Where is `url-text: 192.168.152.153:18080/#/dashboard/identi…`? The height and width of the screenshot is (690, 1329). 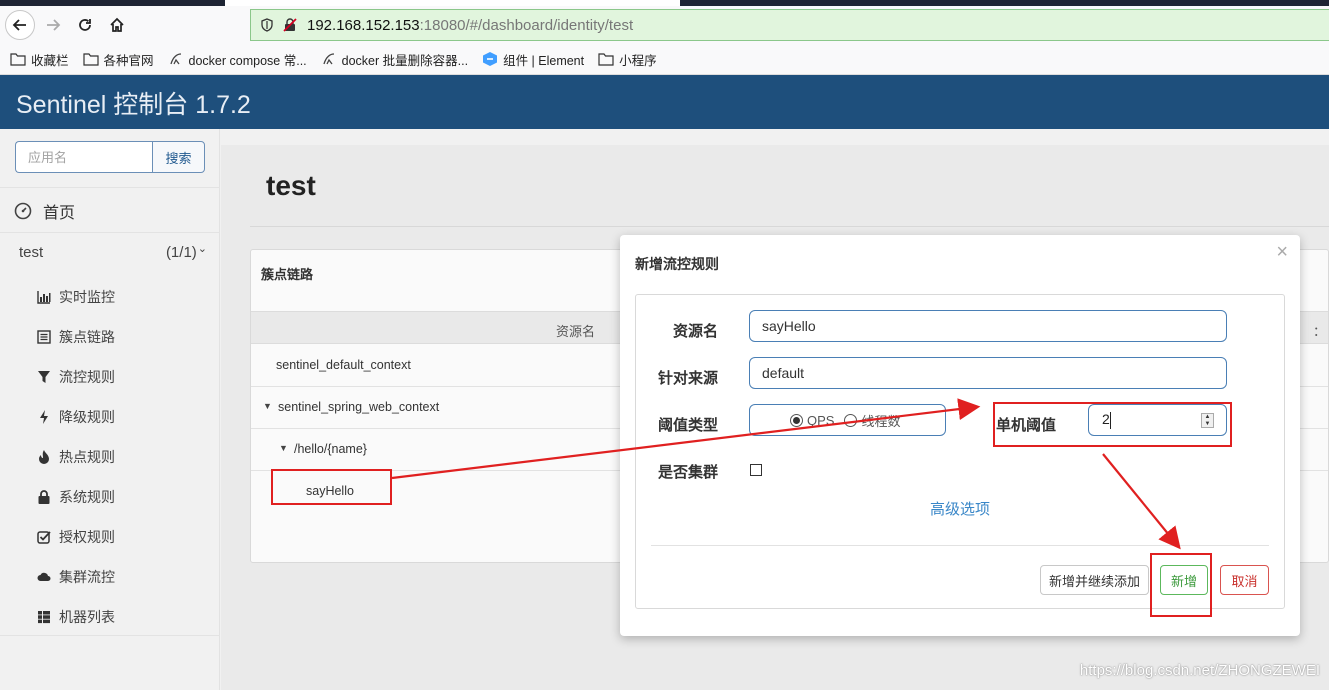
url-text: 192.168.152.153:18080/#/dashboard/identi… is located at coordinates (470, 25).